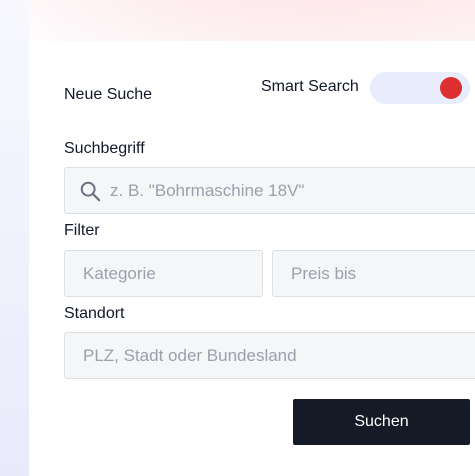 Image resolution: width=475 pixels, height=476 pixels. What do you see at coordinates (279, 355) in the screenshot?
I see `location-input` at bounding box center [279, 355].